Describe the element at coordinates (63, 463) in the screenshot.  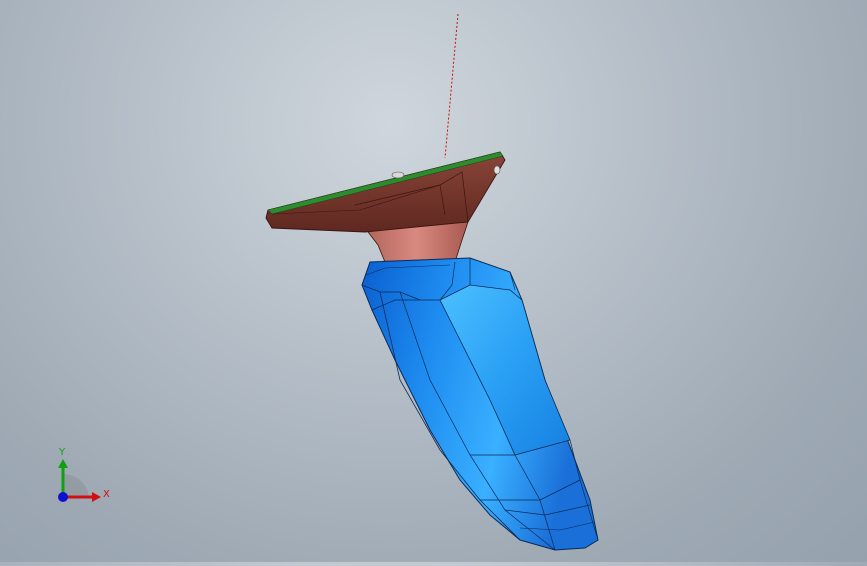
I see `y-axis-arrow-icon` at that location.